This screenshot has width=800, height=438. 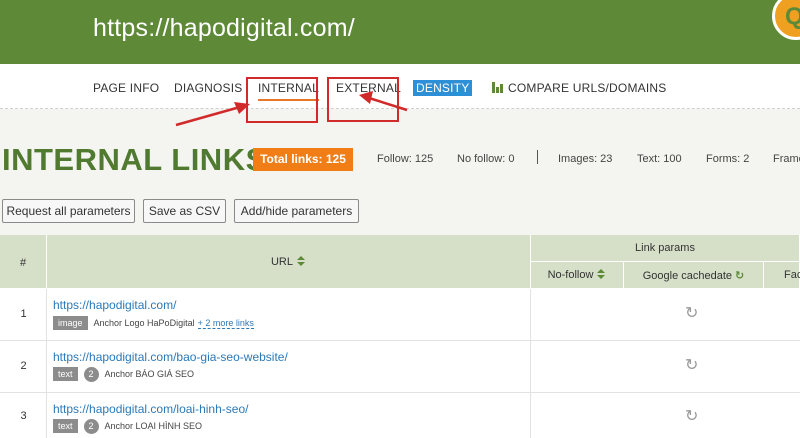 I want to click on link-type-tag: image, so click(x=70, y=323).